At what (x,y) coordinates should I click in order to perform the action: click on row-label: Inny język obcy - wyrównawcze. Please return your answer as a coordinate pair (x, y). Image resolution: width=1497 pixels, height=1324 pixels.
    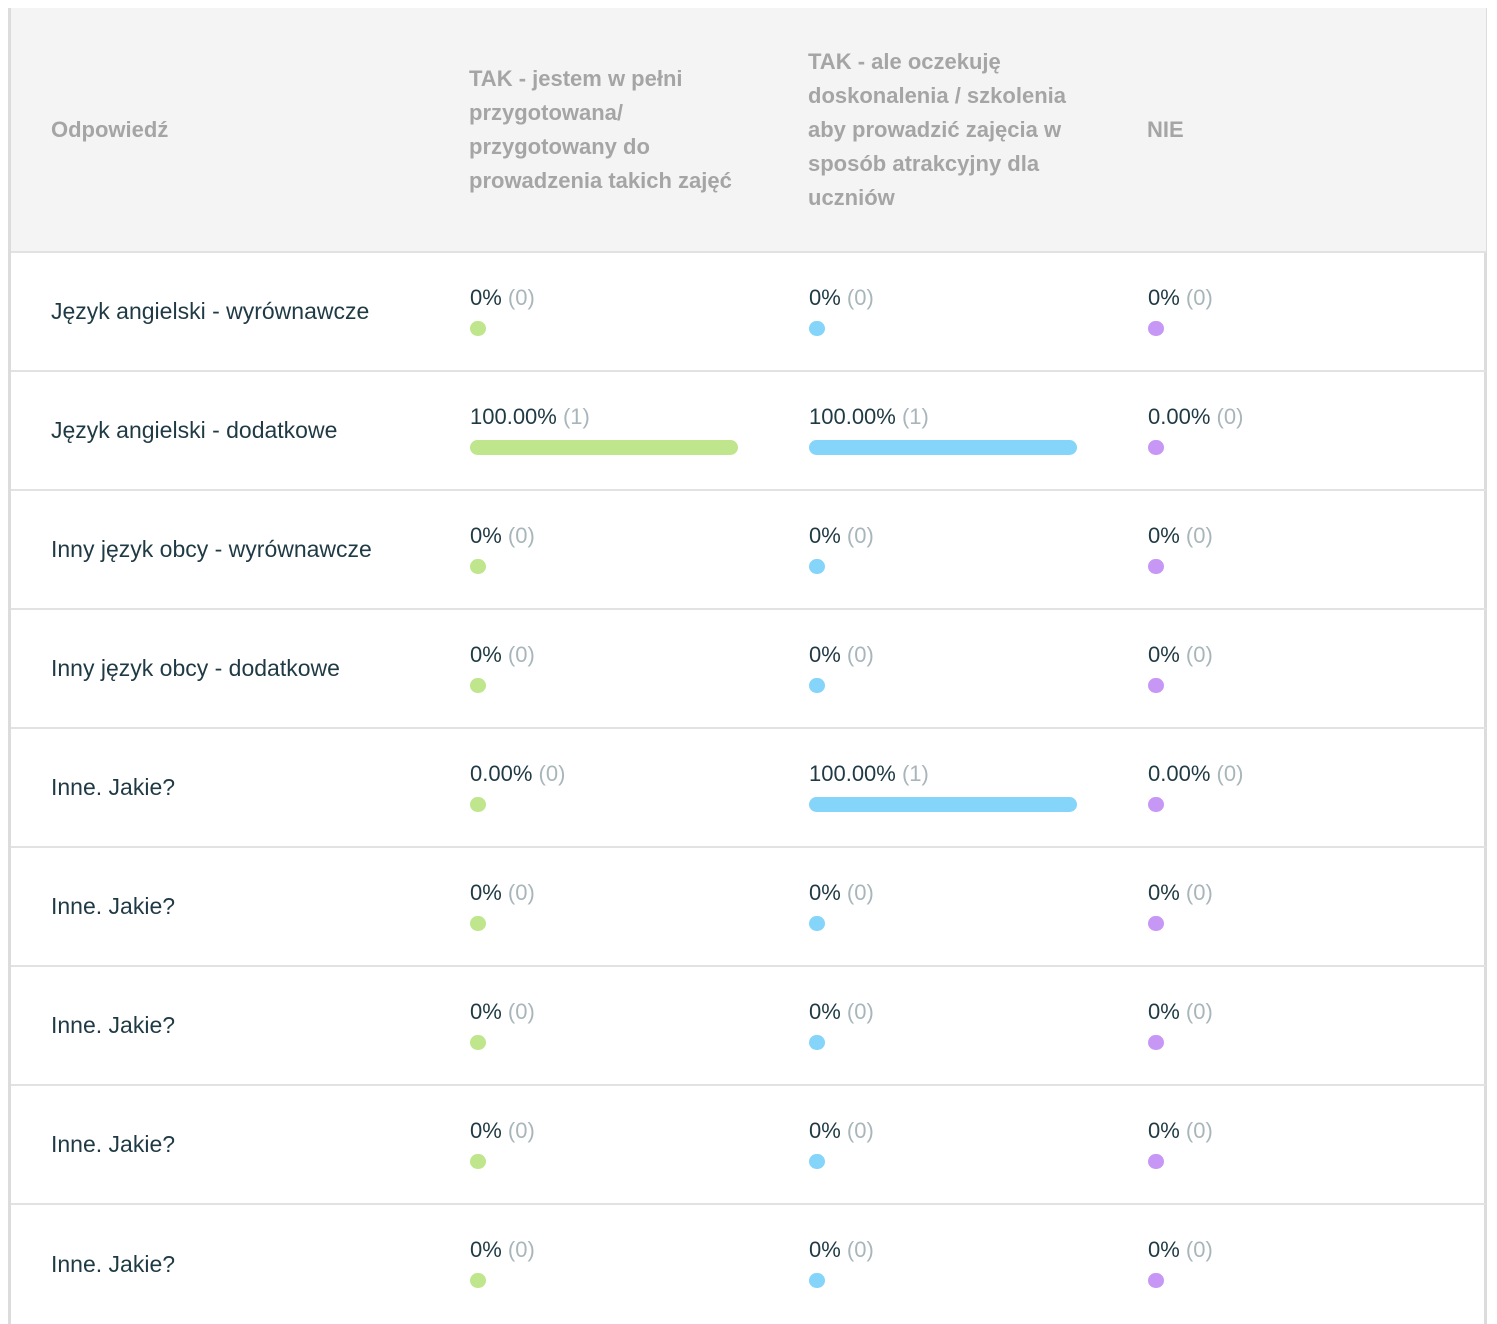
    Looking at the image, I should click on (211, 549).